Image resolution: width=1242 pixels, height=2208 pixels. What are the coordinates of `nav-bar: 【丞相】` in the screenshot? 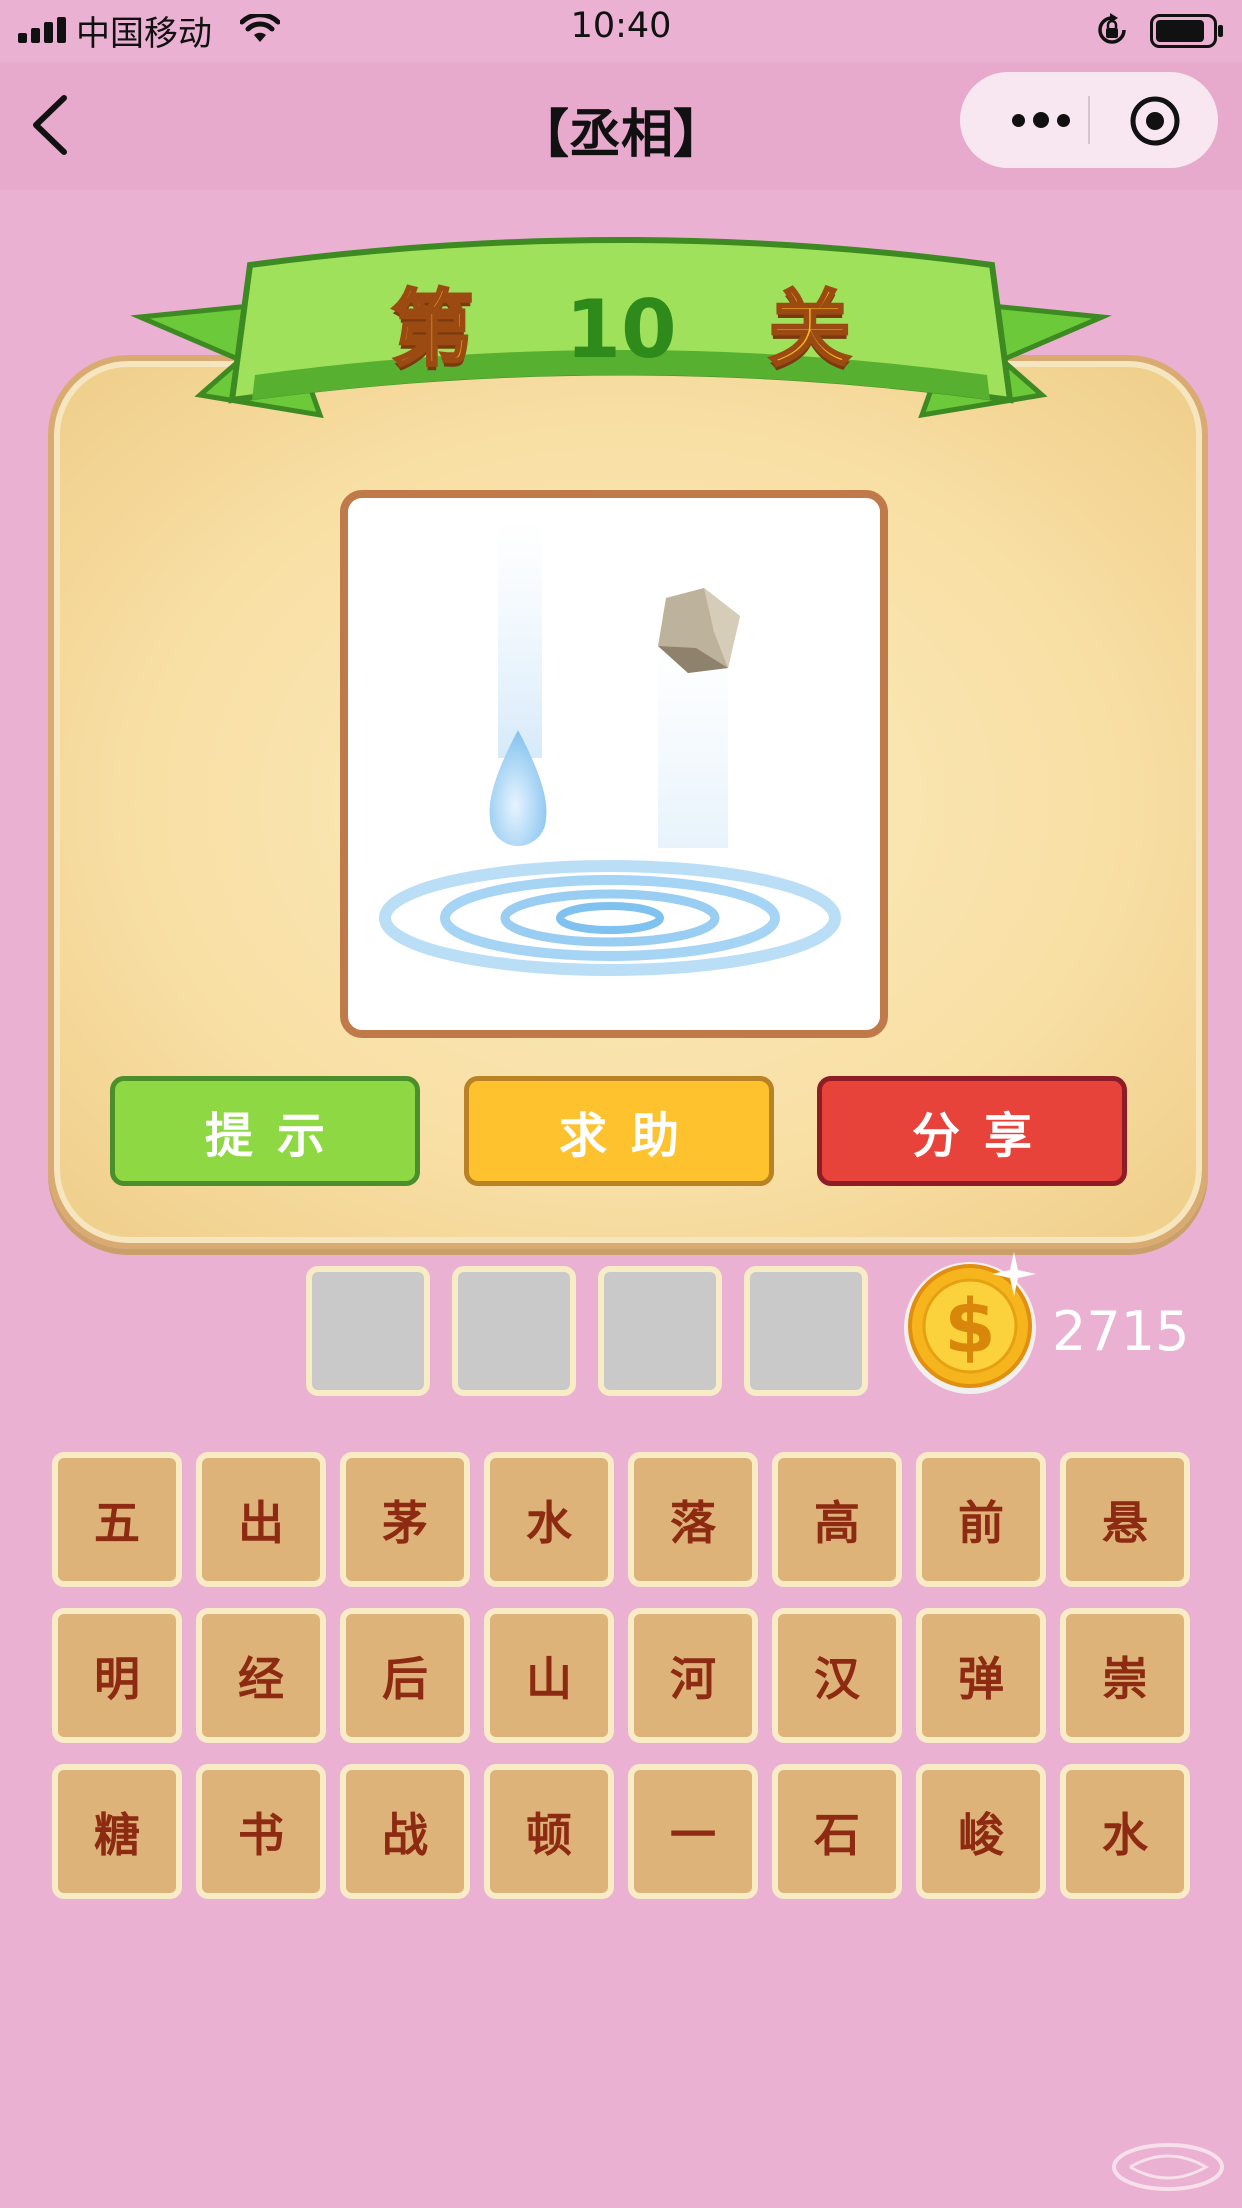 It's located at (621, 126).